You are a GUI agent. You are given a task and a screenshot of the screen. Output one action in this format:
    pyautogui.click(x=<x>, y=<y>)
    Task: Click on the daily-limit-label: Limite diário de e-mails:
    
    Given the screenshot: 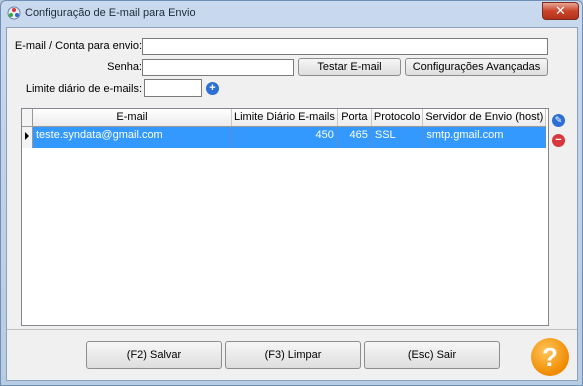 What is the action you would take?
    pyautogui.click(x=83, y=89)
    